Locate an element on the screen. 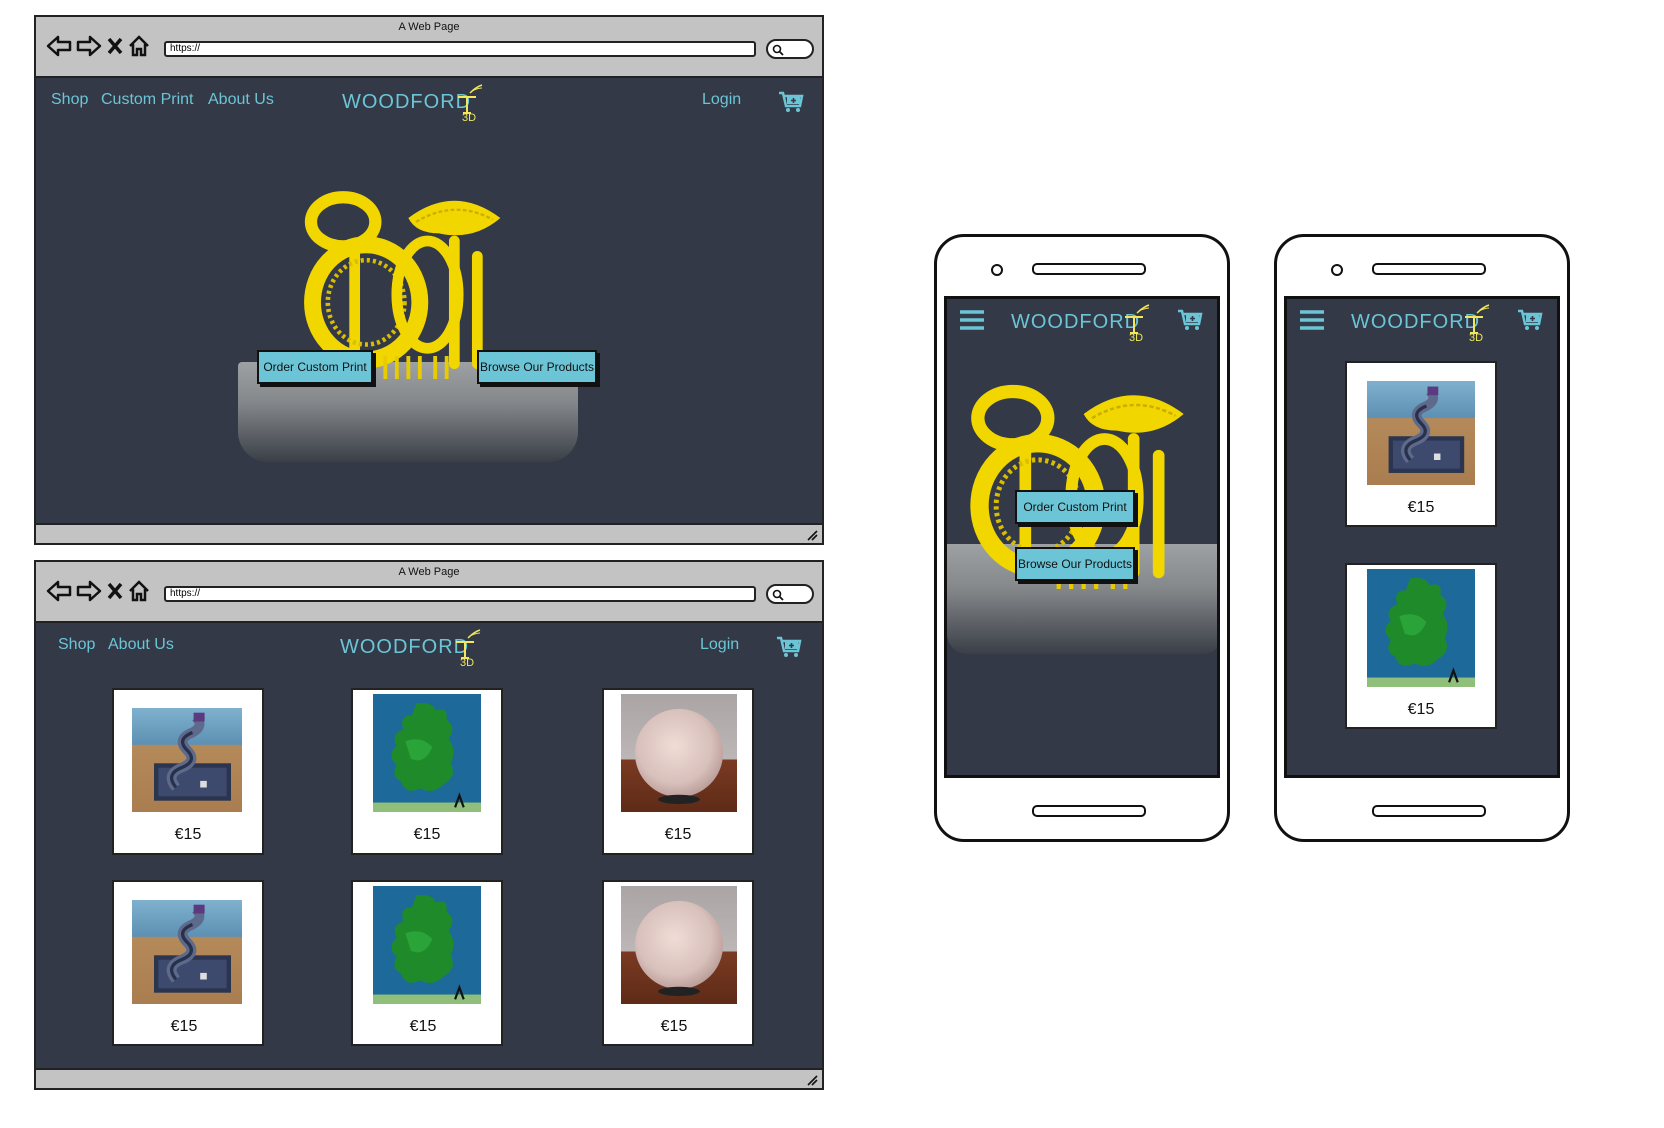 The width and height of the screenshot is (1664, 1128). site-header: Shop About Us WOODFORD Login is located at coordinates (429, 646).